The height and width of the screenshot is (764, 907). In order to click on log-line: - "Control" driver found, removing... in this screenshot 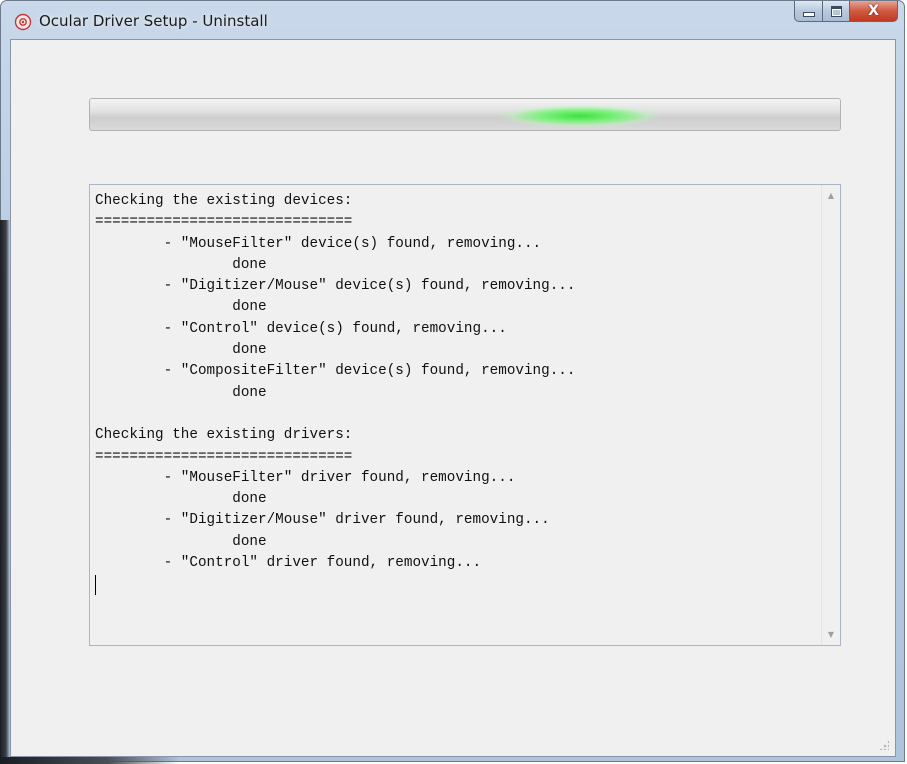, I will do `click(288, 563)`.